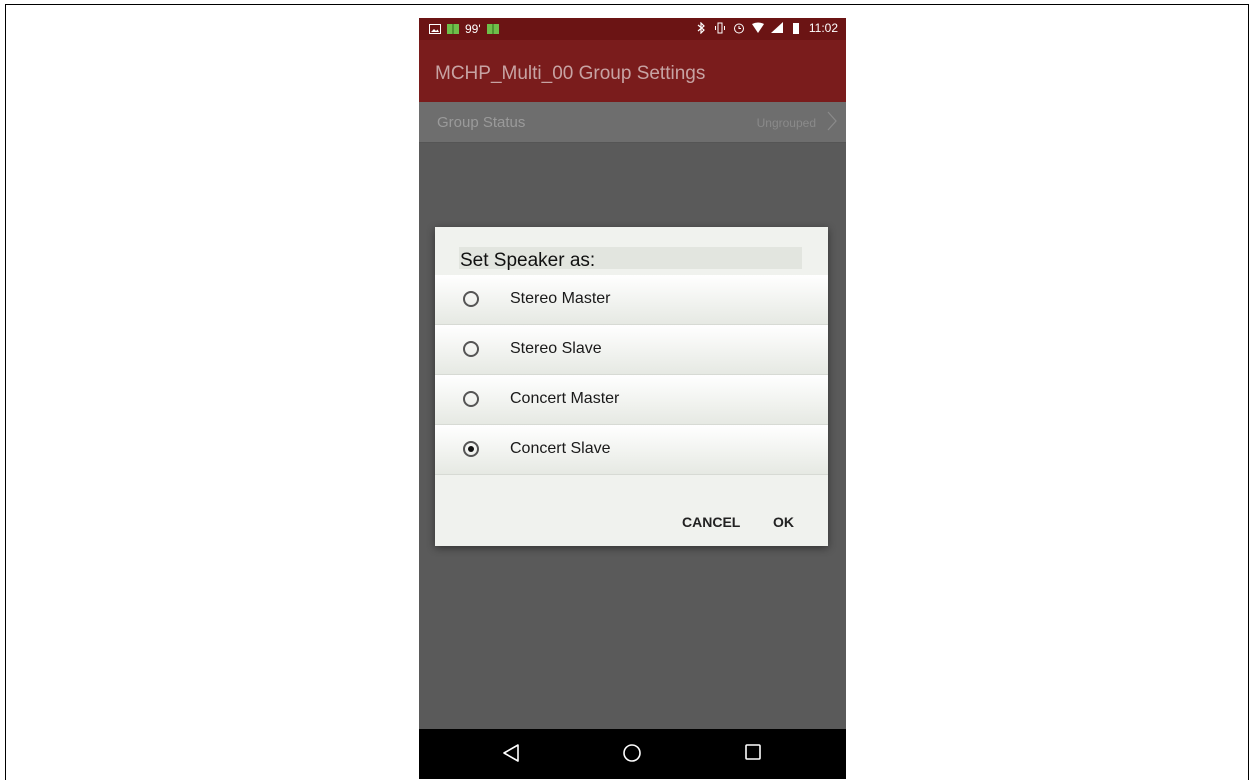 The image size is (1249, 780). Describe the element at coordinates (473, 29) in the screenshot. I see `notification-badge: 99'` at that location.